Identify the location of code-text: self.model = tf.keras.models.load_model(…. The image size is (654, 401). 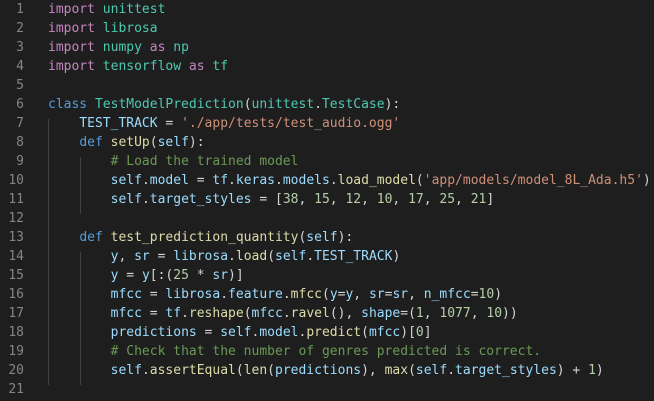
(349, 180).